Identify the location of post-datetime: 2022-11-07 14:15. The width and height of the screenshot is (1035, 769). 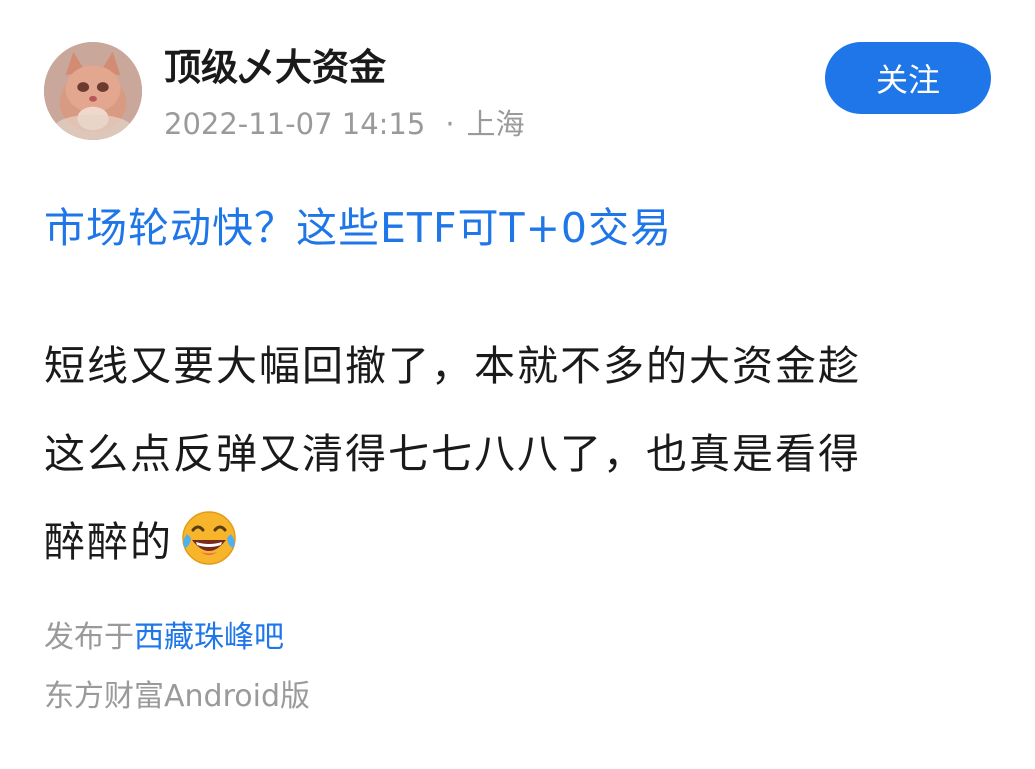
(295, 124).